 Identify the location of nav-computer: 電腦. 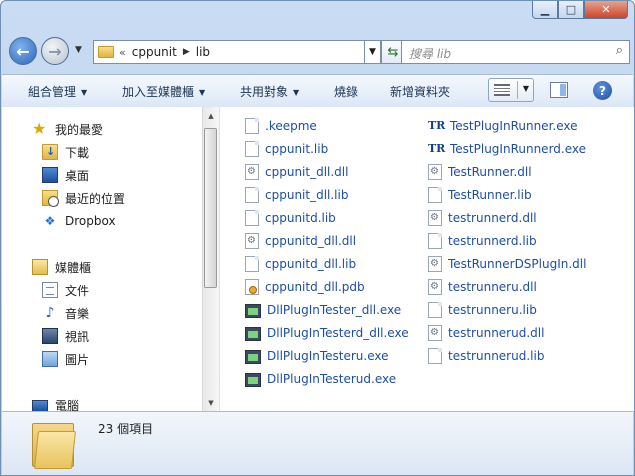
(55, 403).